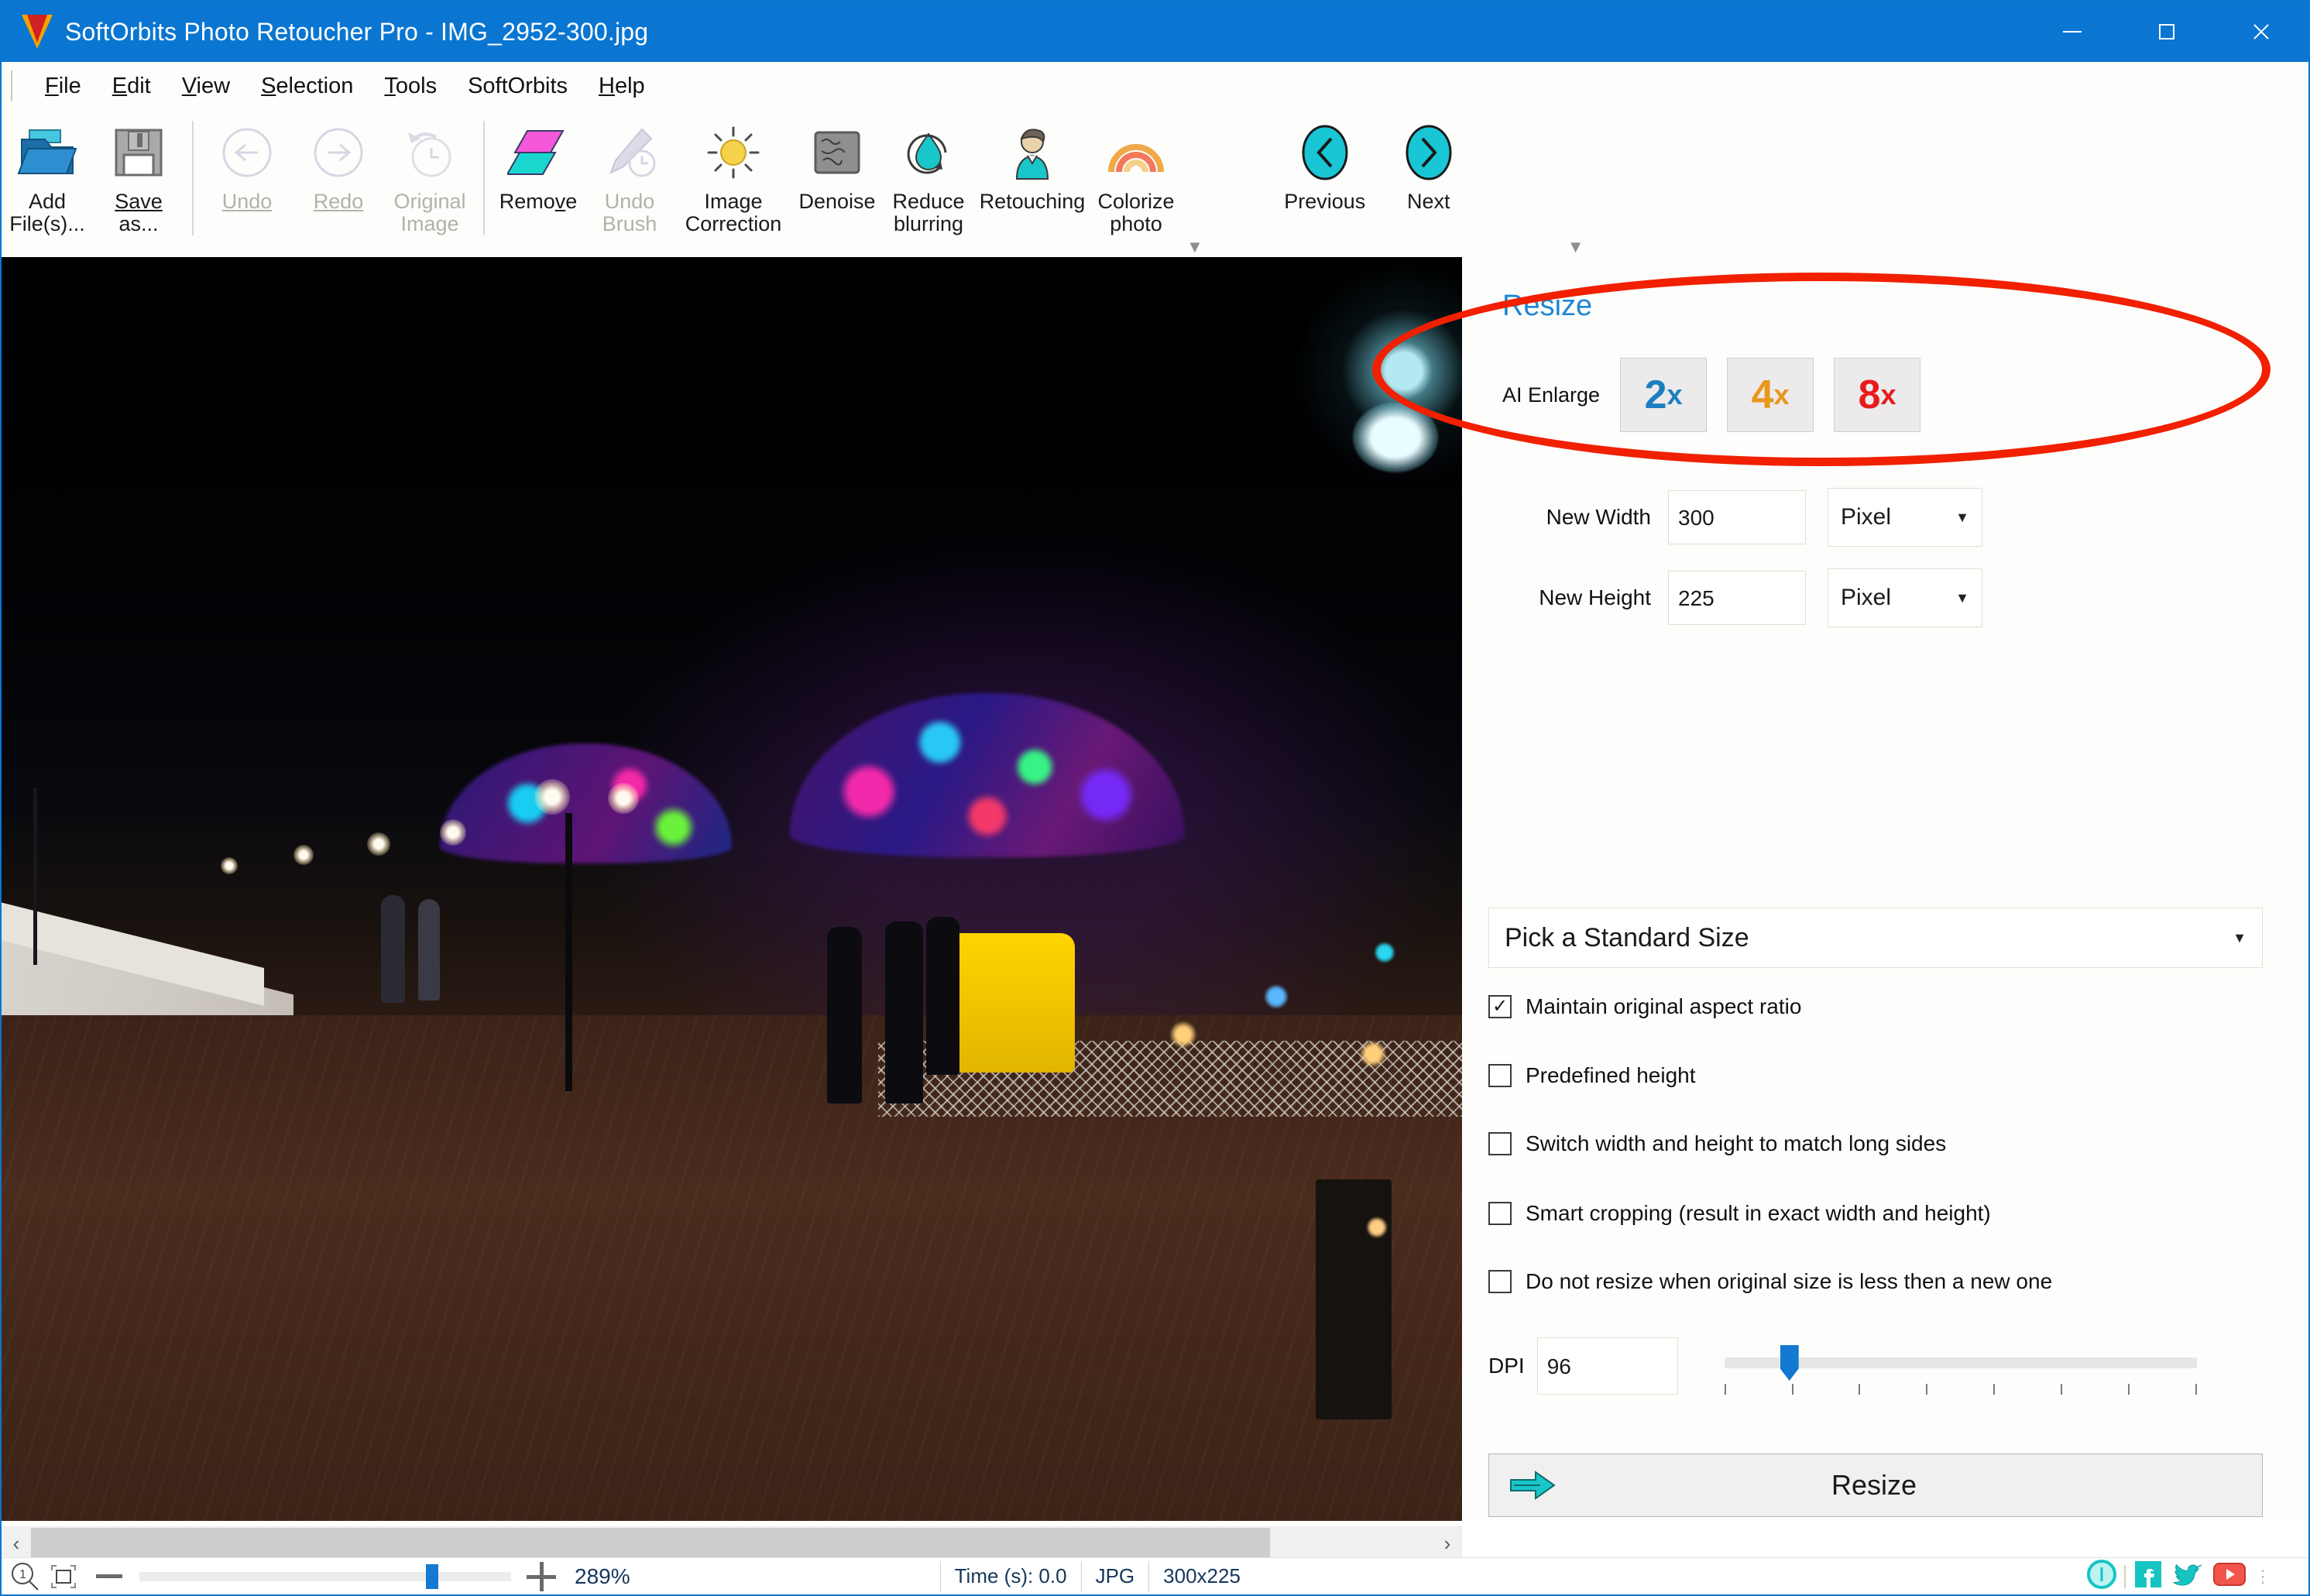 This screenshot has height=1596, width=2310. I want to click on twitter-icon, so click(2188, 1576).